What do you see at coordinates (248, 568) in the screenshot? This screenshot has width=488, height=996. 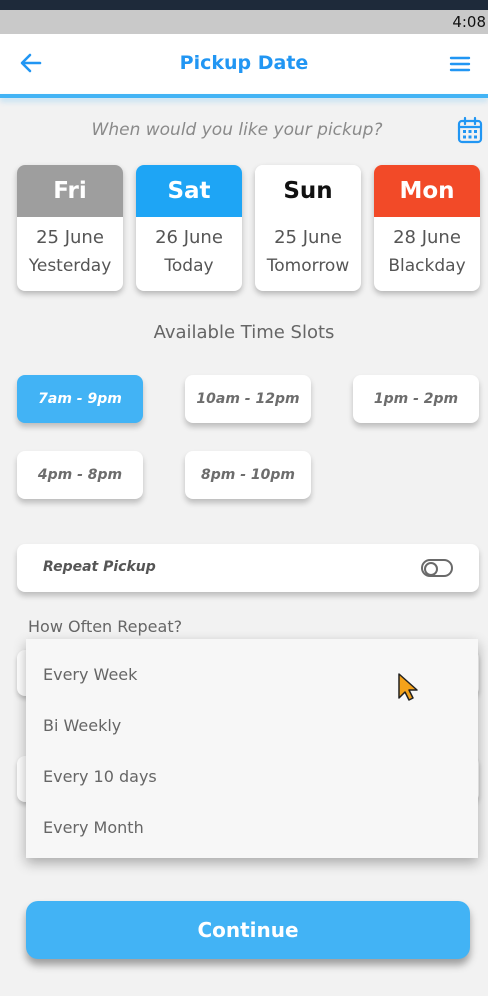 I see `repeat-pickup-row: Repeat Pickup` at bounding box center [248, 568].